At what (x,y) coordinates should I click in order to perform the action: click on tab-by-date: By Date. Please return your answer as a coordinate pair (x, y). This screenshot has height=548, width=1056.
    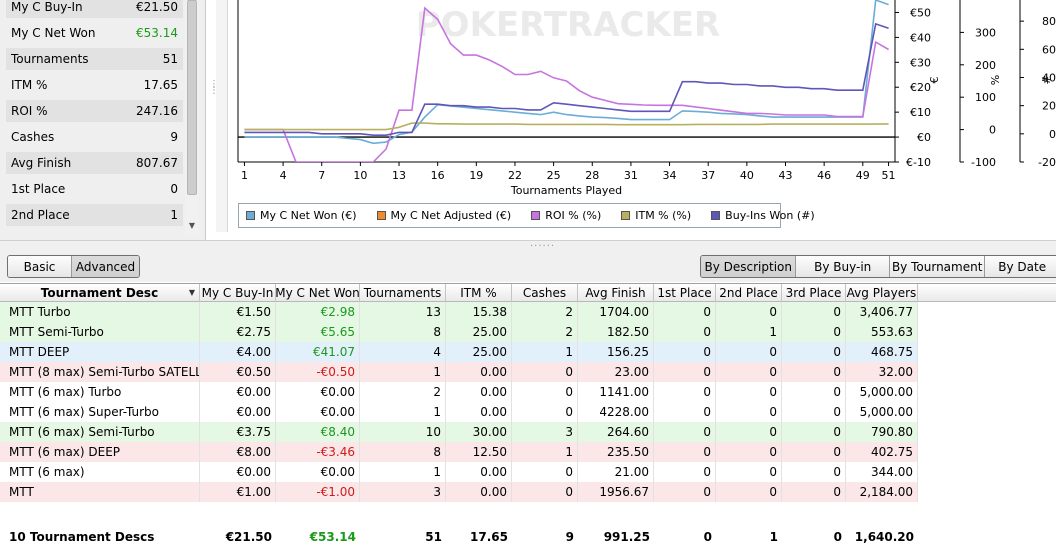
    Looking at the image, I should click on (1020, 266).